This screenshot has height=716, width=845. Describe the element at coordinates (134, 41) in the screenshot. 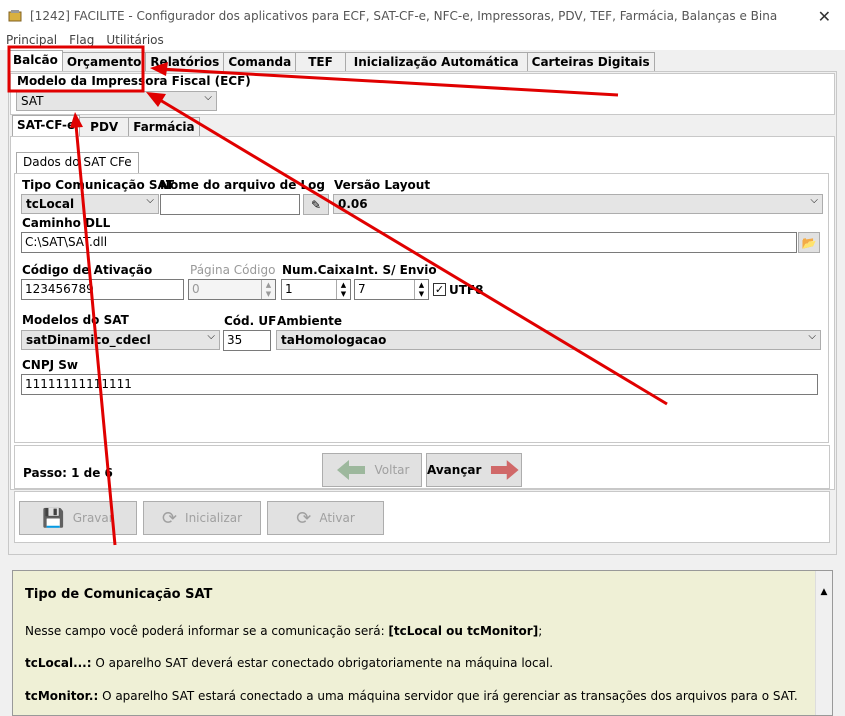

I see `menu-utilitarios: Utilitários` at that location.